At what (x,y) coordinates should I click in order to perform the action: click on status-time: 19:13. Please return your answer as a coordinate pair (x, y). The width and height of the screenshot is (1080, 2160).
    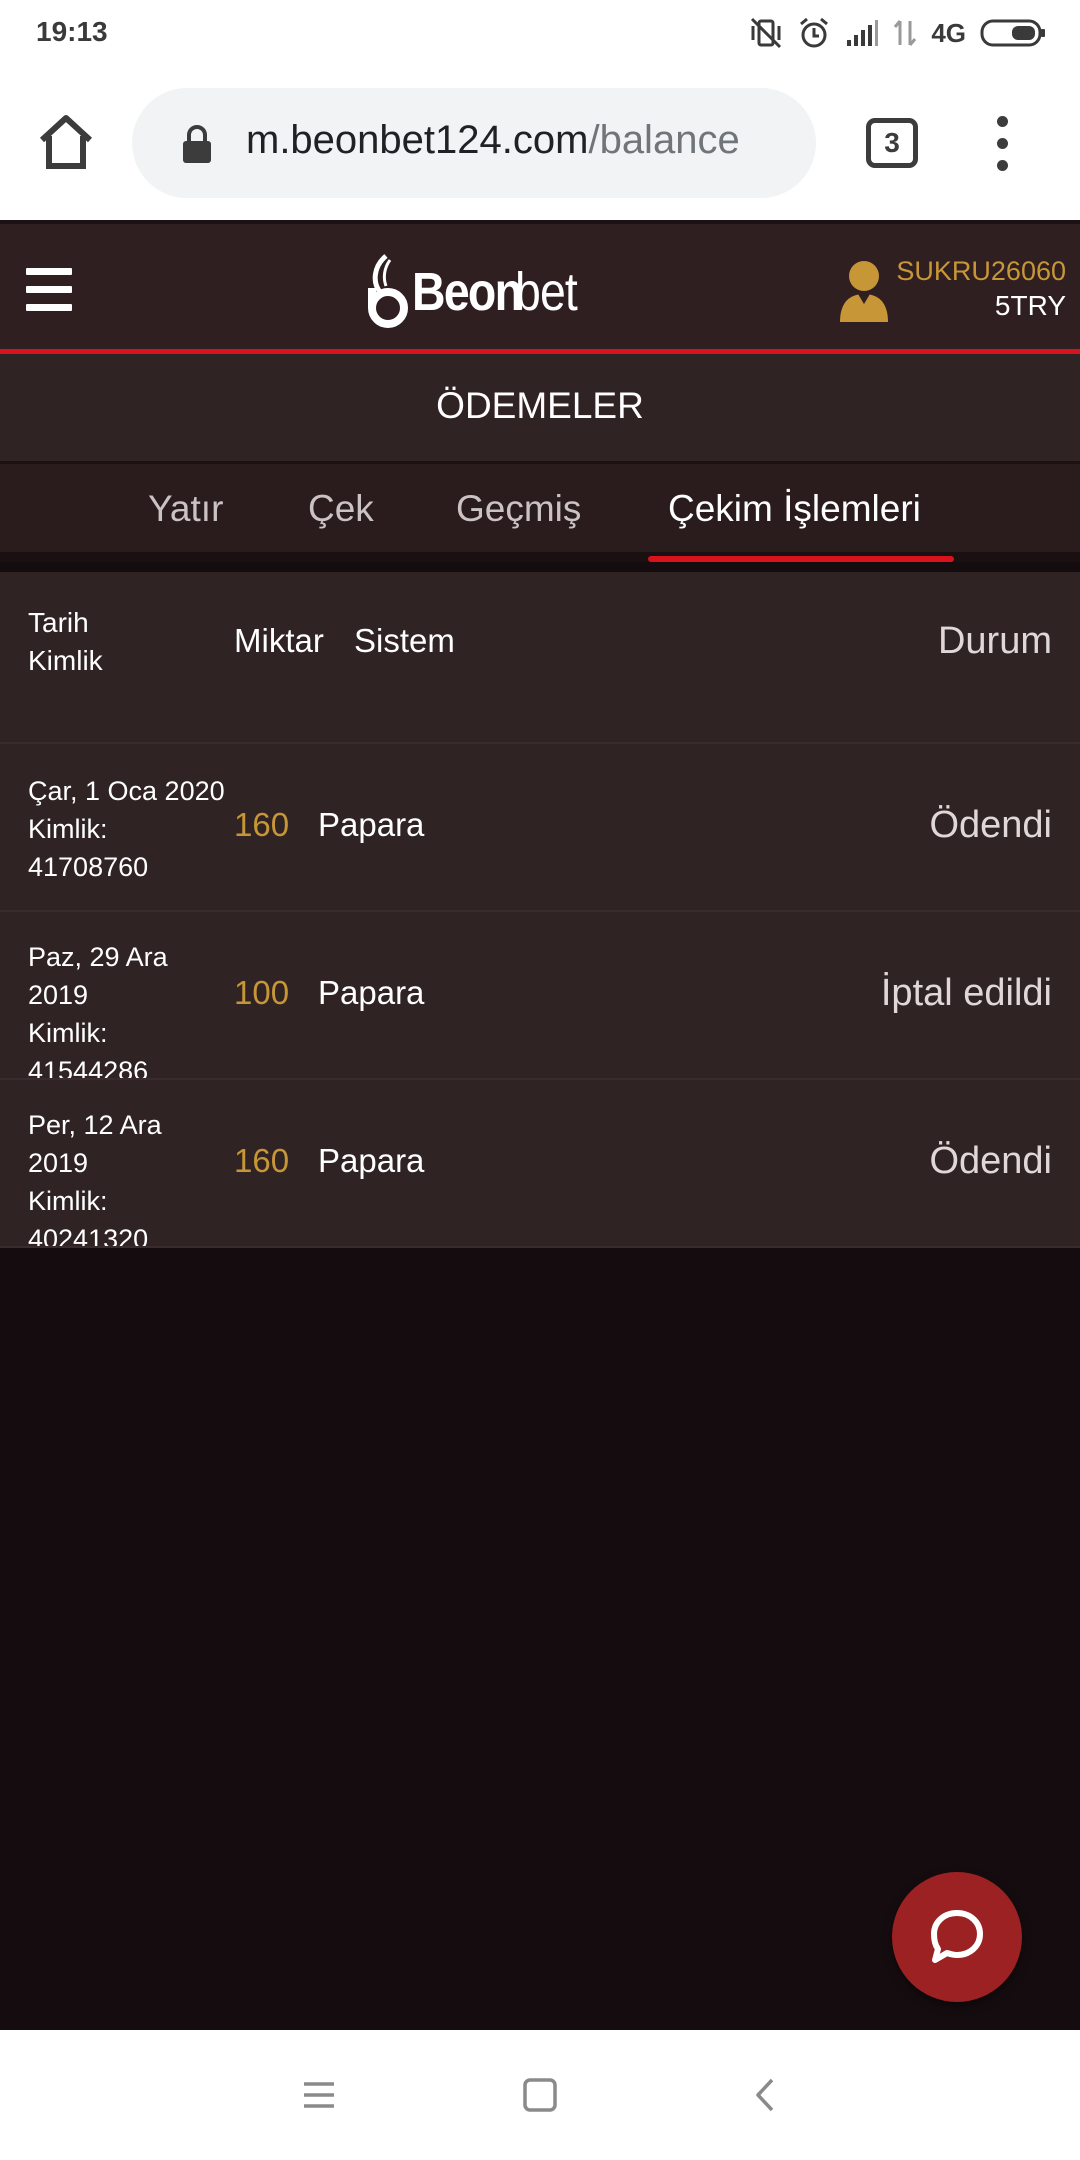
    Looking at the image, I should click on (72, 31).